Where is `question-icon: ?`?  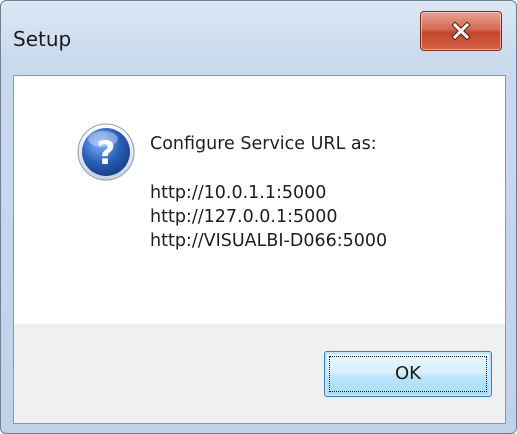 question-icon: ? is located at coordinates (106, 152).